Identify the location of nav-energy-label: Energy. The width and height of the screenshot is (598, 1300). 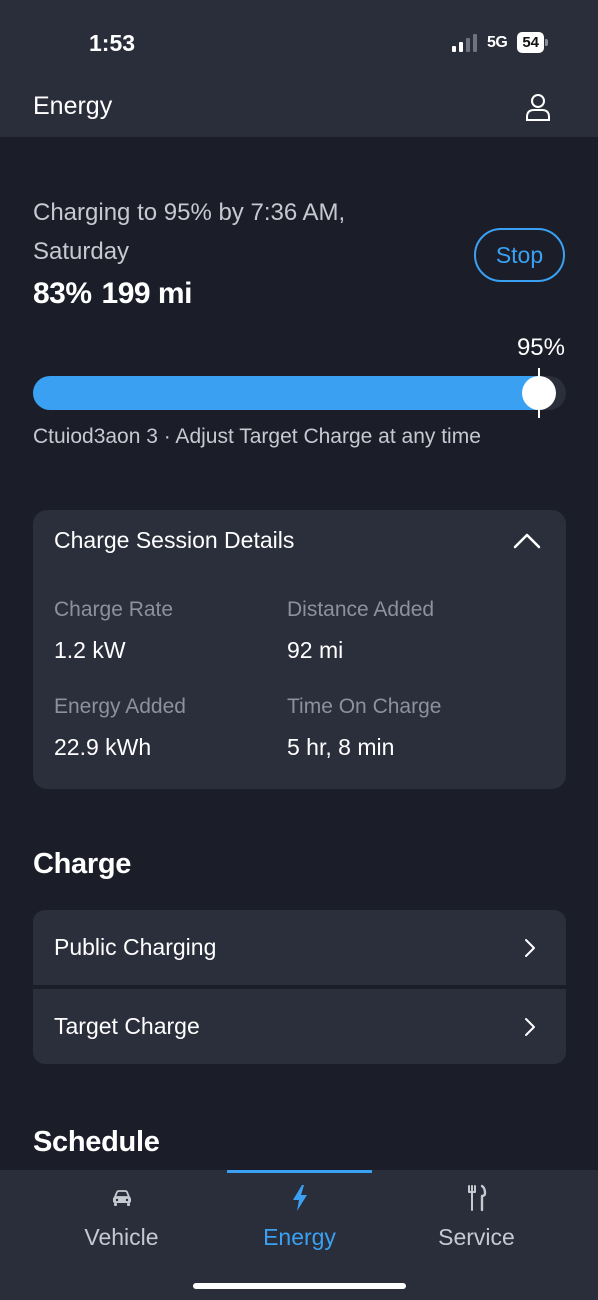
(299, 1237).